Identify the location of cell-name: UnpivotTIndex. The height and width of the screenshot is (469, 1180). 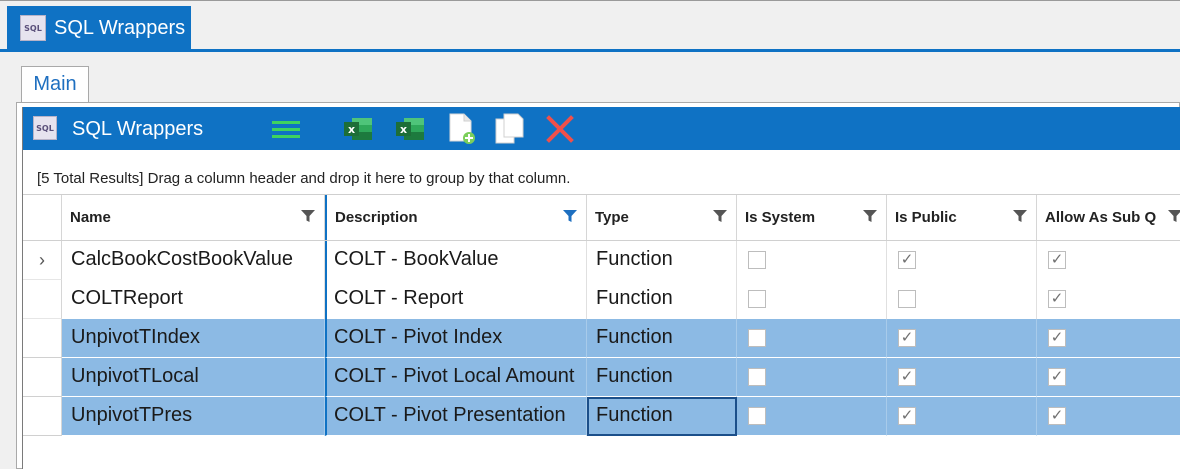
(193, 338).